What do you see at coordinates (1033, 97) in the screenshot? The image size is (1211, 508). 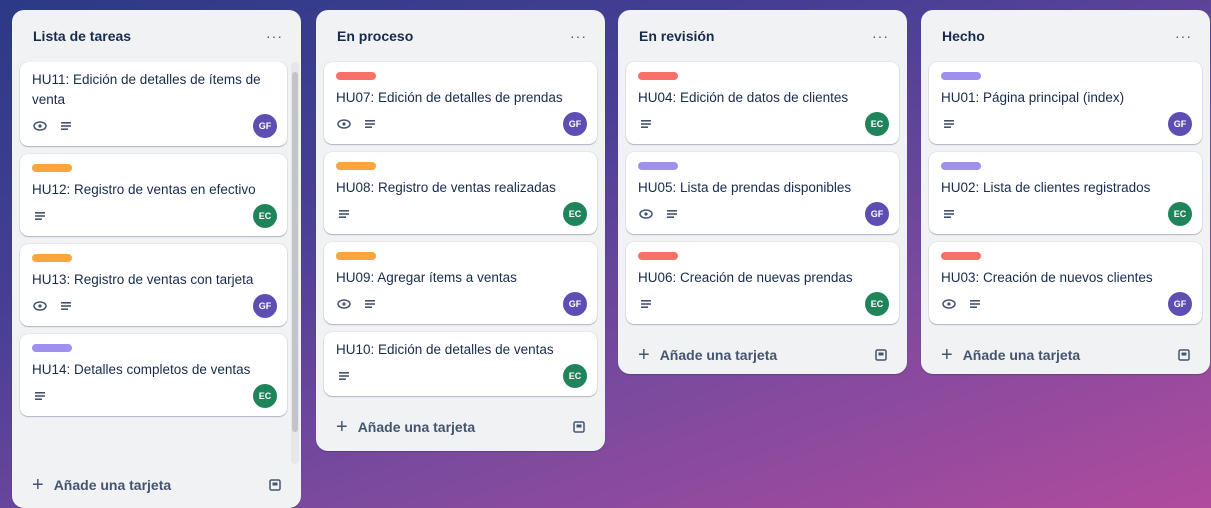 I see `card-title: HU01: Página principal (index)` at bounding box center [1033, 97].